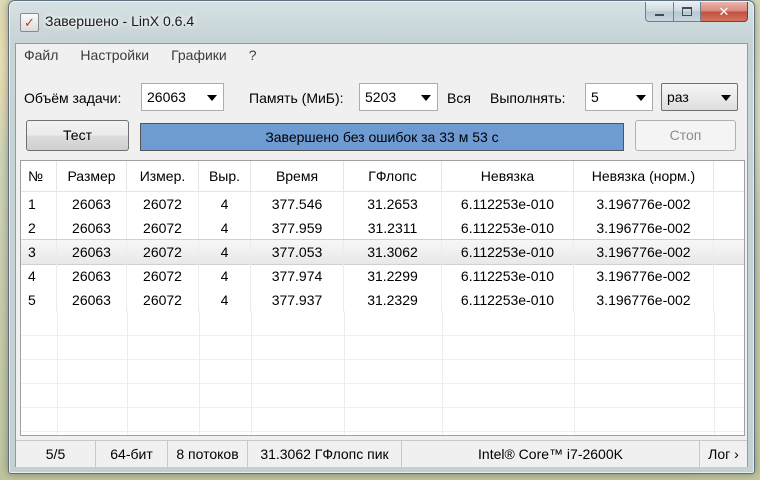 The height and width of the screenshot is (480, 760). Describe the element at coordinates (644, 176) in the screenshot. I see `column-header: Невязка (норм.)` at that location.